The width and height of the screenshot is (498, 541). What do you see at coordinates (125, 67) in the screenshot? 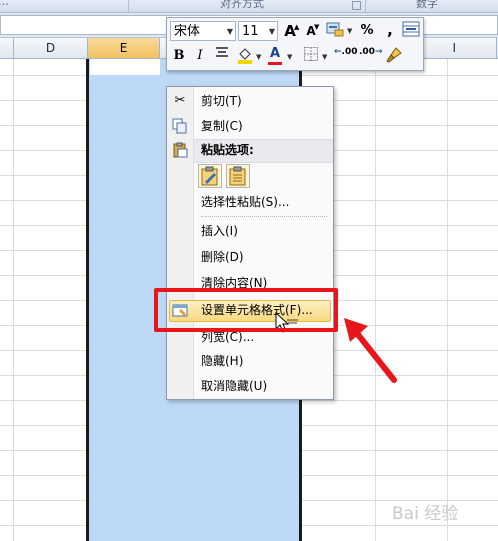
I see `active-cell` at bounding box center [125, 67].